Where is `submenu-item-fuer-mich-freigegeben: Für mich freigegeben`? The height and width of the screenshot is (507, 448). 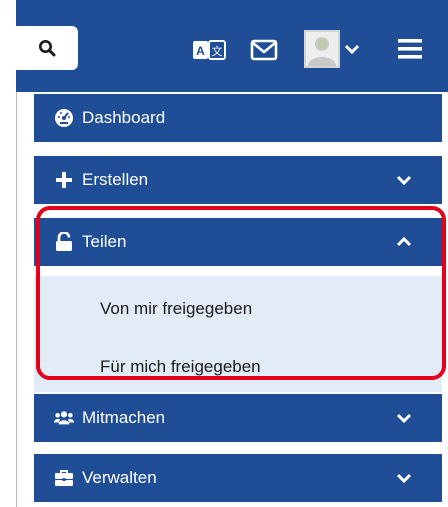
submenu-item-fuer-mich-freigegeben: Für mich freigegeben is located at coordinates (180, 367).